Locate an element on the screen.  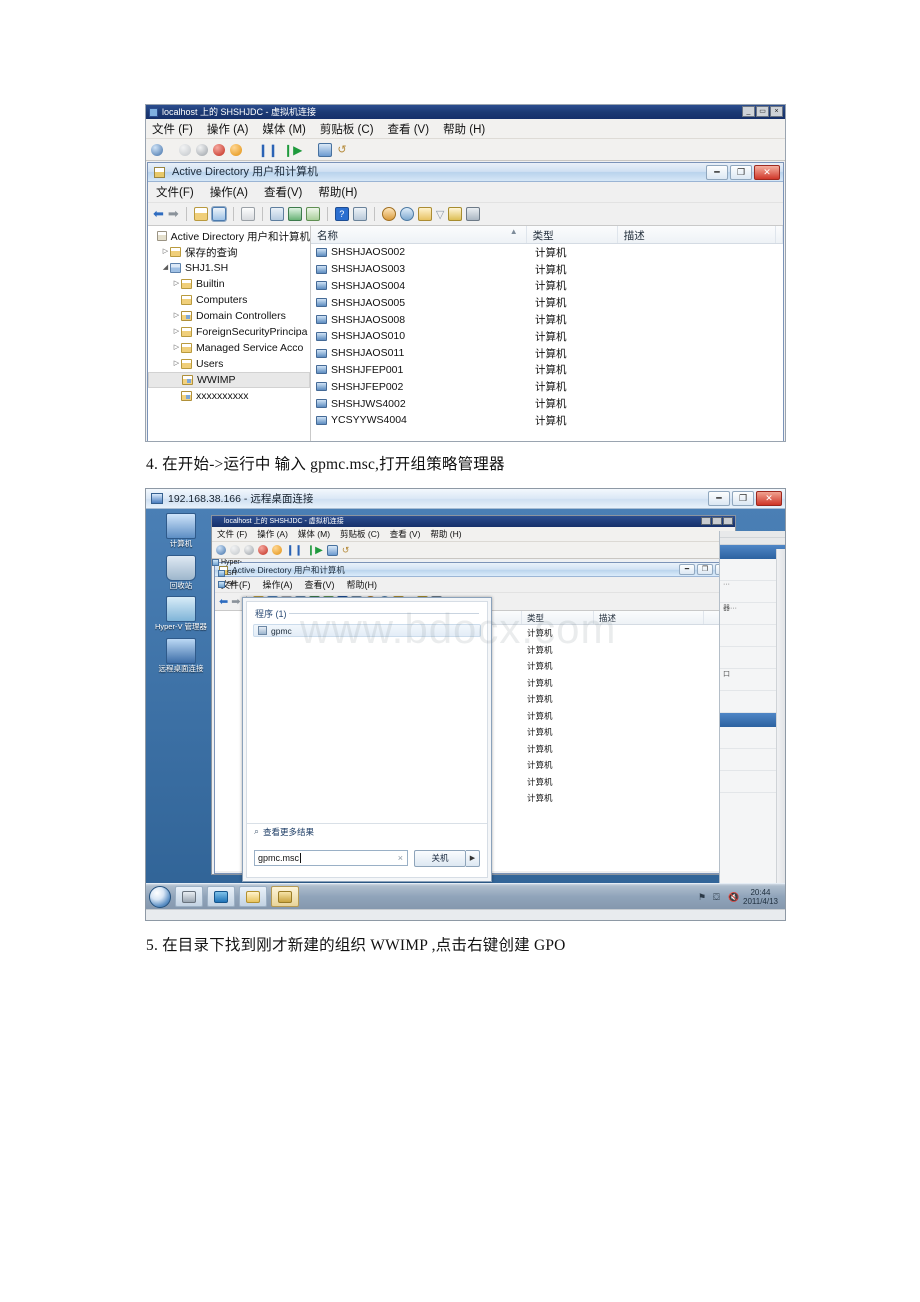
vm-menu-view: 查看 (V) is located at coordinates (409, 129).